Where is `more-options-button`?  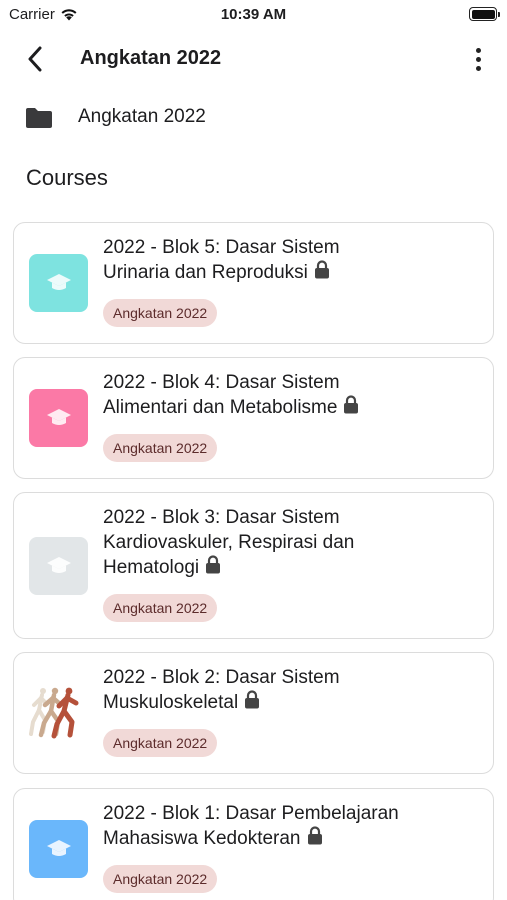 more-options-button is located at coordinates (478, 59).